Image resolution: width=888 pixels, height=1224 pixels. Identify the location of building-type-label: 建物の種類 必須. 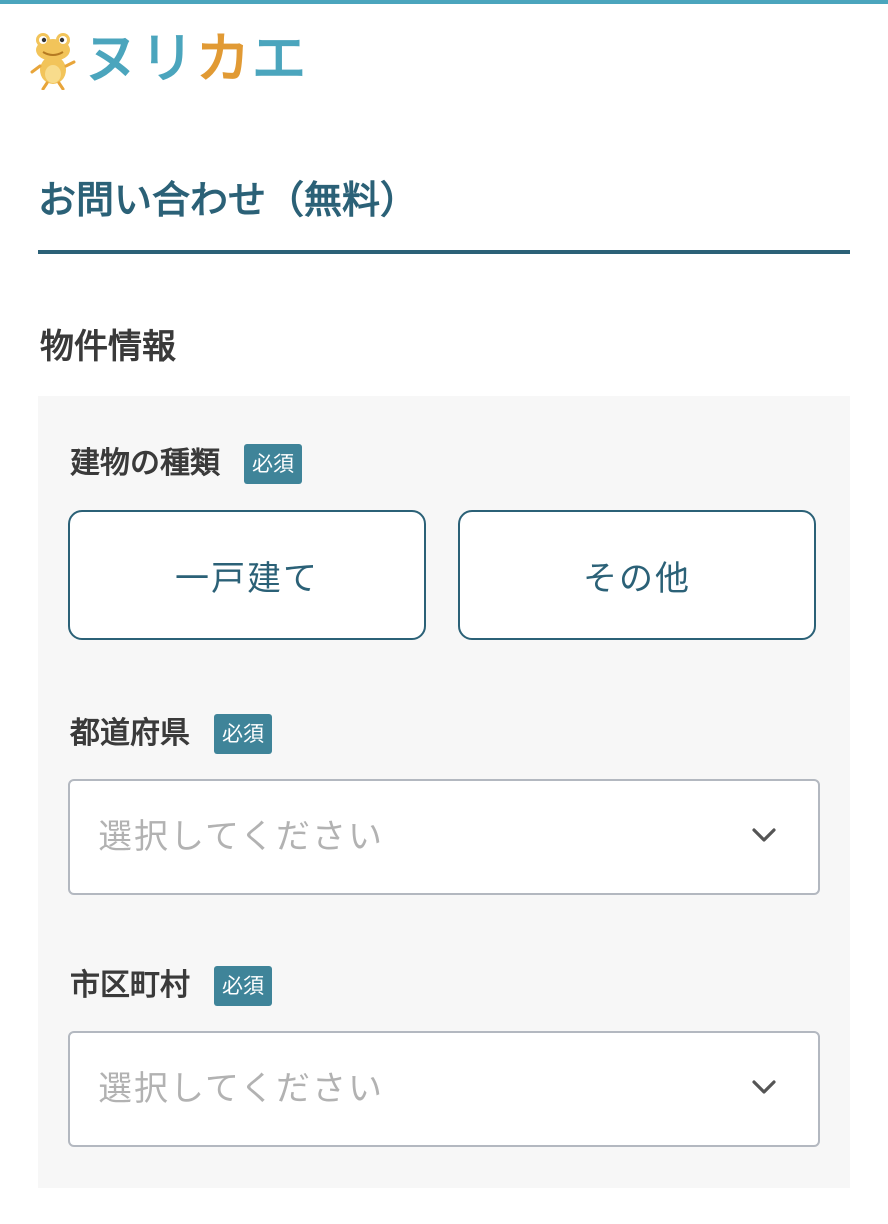
(186, 464).